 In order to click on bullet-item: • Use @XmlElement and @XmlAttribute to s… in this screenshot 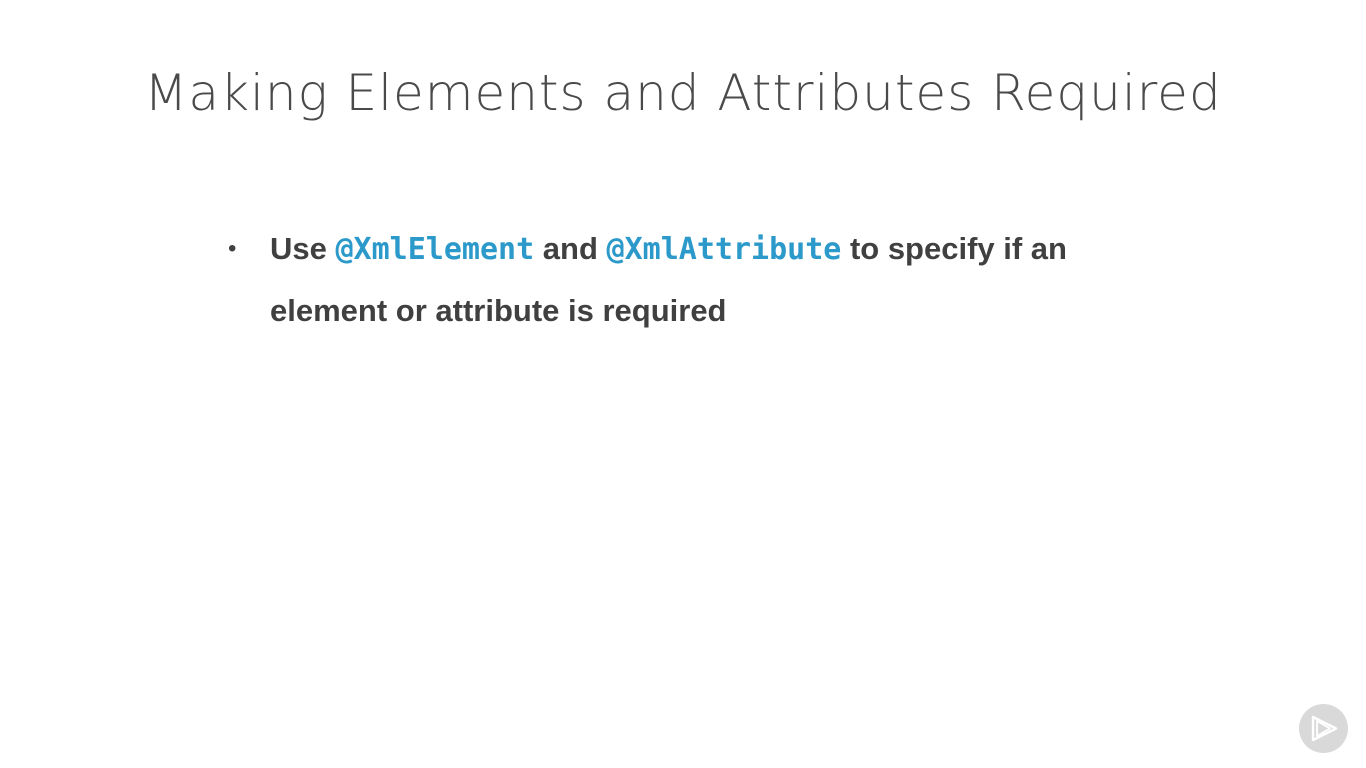, I will do `click(698, 279)`.